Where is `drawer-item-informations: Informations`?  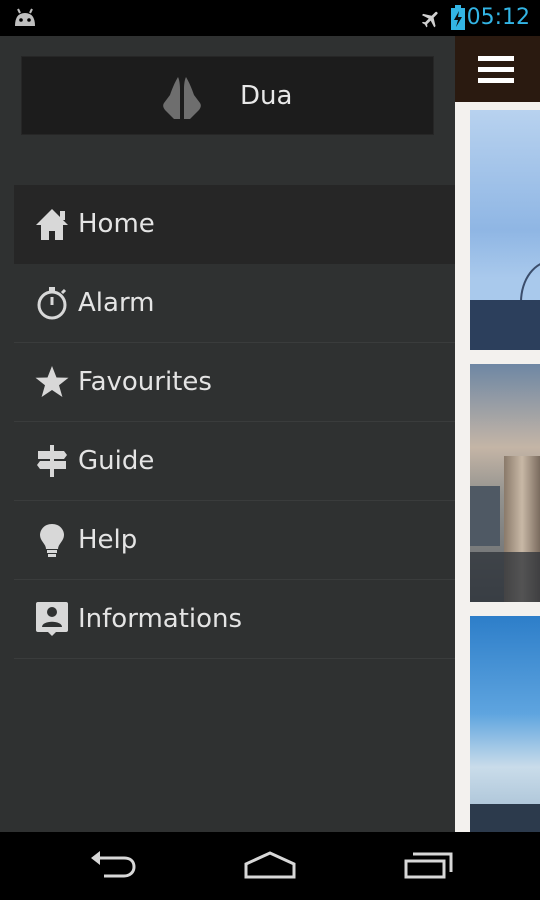
drawer-item-informations: Informations is located at coordinates (234, 619).